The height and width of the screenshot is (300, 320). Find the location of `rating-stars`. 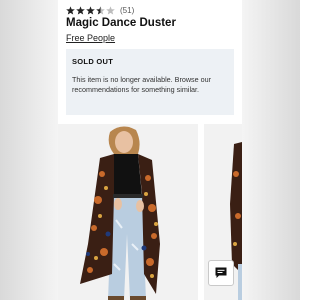

rating-stars is located at coordinates (90, 10).